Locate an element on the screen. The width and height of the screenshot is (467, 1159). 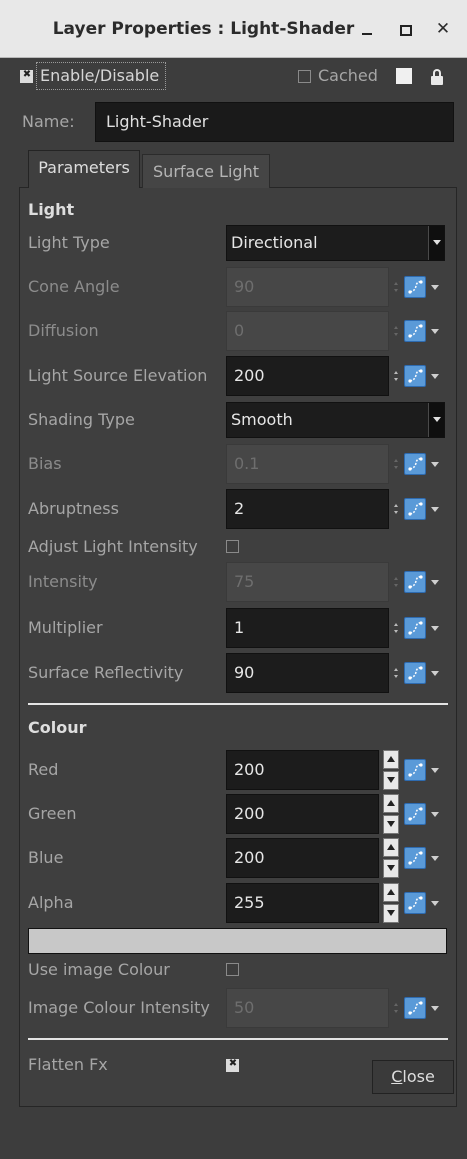
blue-spinner is located at coordinates (391, 858).